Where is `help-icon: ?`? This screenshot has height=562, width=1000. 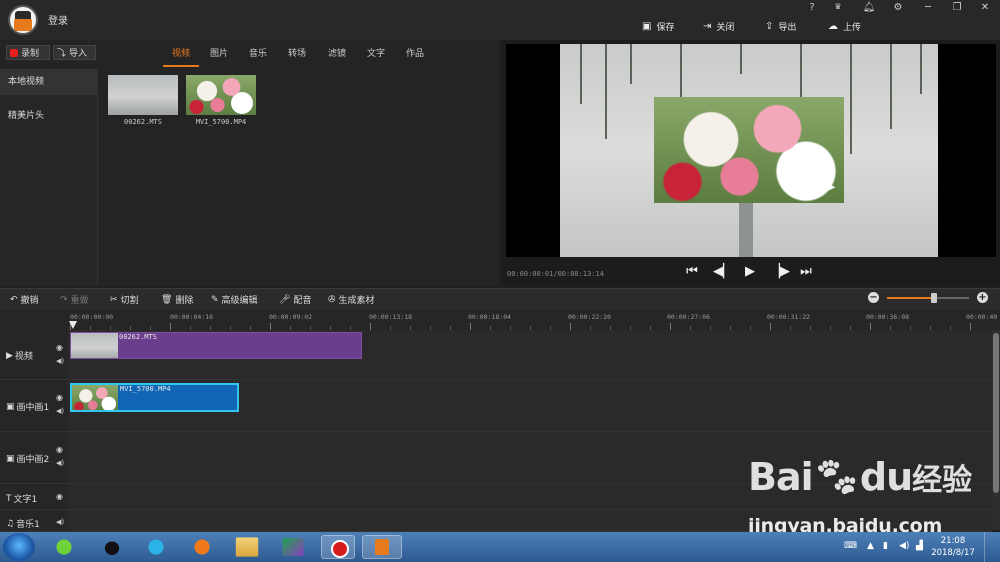 help-icon: ? is located at coordinates (812, 8).